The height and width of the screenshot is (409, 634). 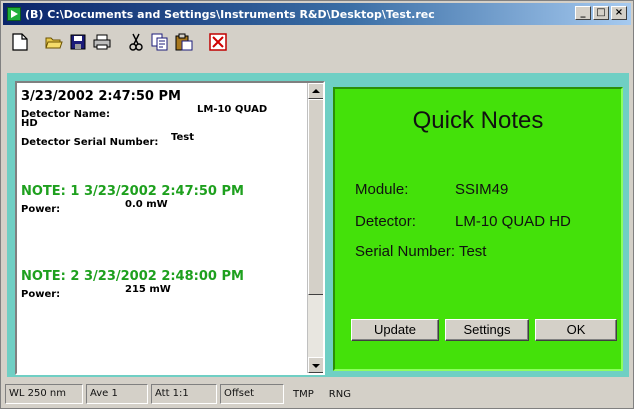 I want to click on status-wavelength: WL 250 nm, so click(x=44, y=394).